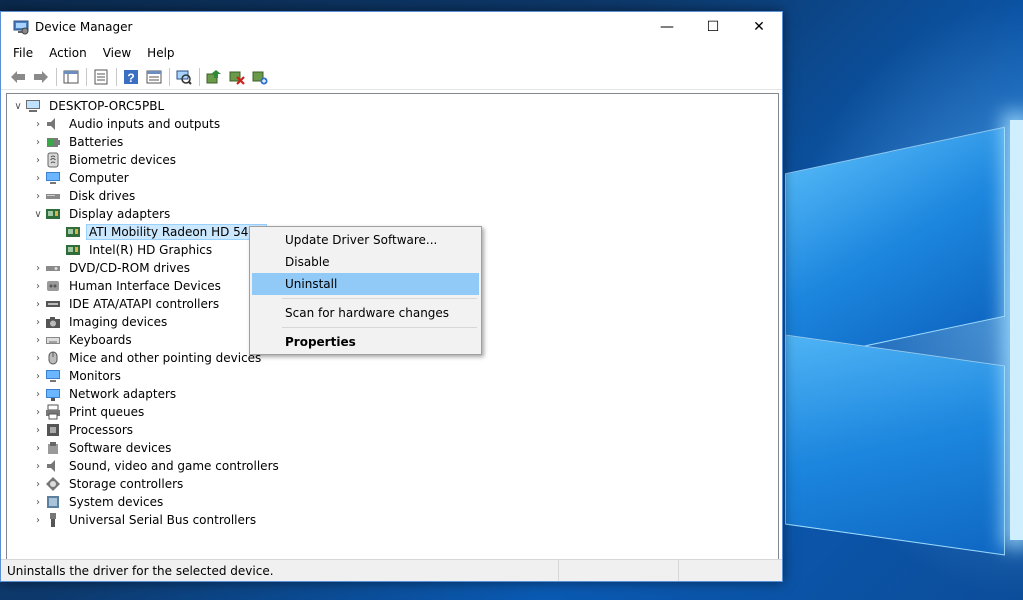 The width and height of the screenshot is (1023, 600). What do you see at coordinates (102, 448) in the screenshot?
I see `tree-category-software-devices: › Software devices` at bounding box center [102, 448].